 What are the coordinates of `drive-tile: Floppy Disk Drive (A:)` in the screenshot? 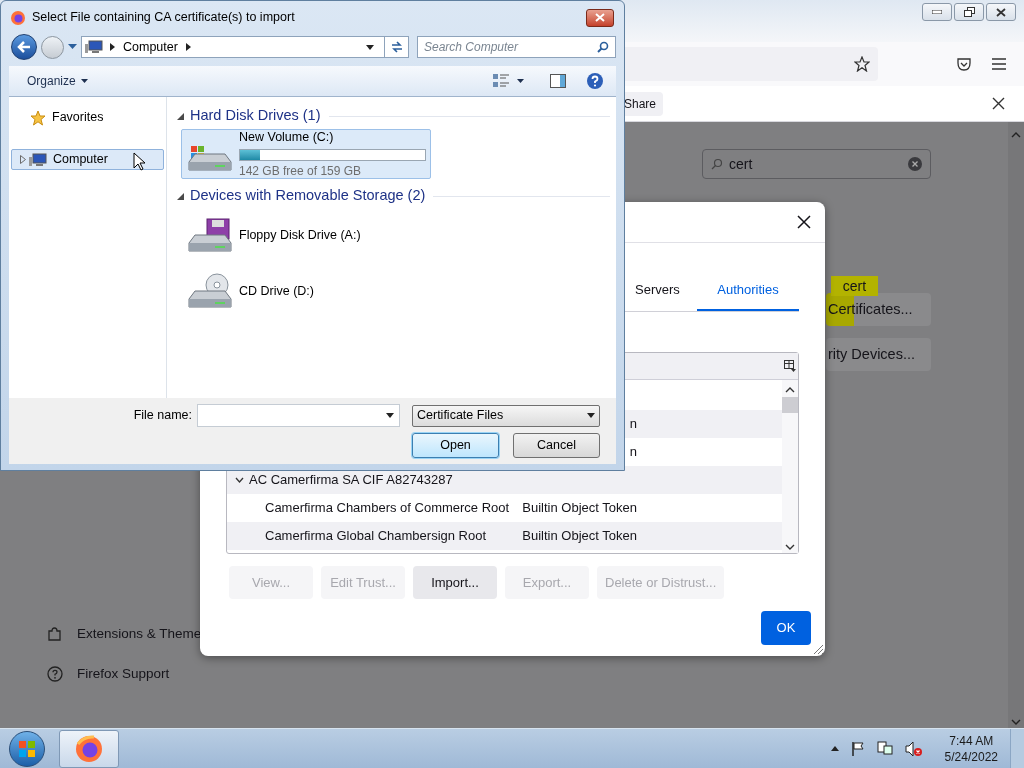 It's located at (306, 235).